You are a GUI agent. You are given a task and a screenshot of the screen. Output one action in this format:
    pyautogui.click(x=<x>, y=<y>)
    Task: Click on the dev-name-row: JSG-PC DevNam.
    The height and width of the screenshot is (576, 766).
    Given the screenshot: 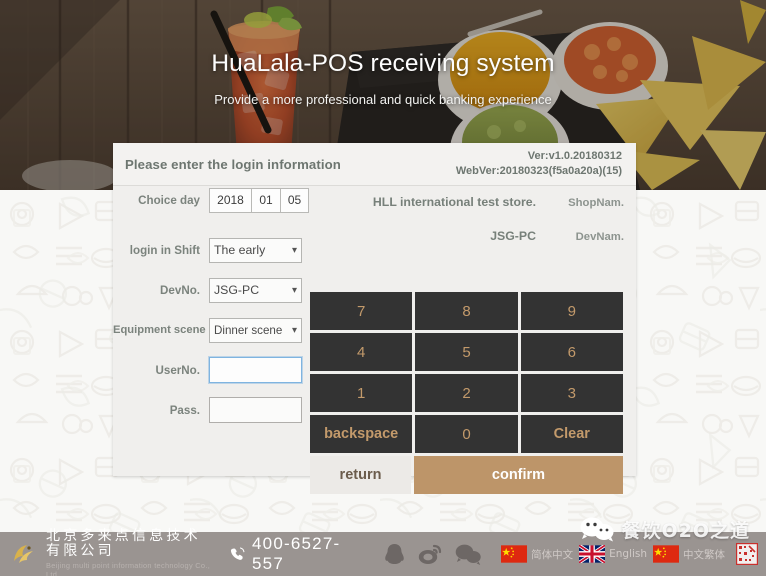 What is the action you would take?
    pyautogui.click(x=459, y=246)
    